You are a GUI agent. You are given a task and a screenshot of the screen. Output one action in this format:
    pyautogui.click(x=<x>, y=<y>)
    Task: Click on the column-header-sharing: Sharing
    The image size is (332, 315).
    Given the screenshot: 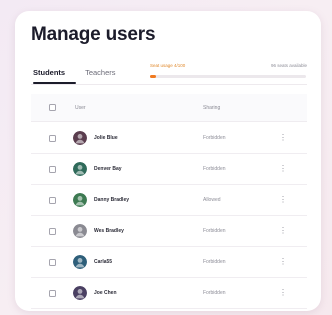 What is the action you would take?
    pyautogui.click(x=212, y=107)
    